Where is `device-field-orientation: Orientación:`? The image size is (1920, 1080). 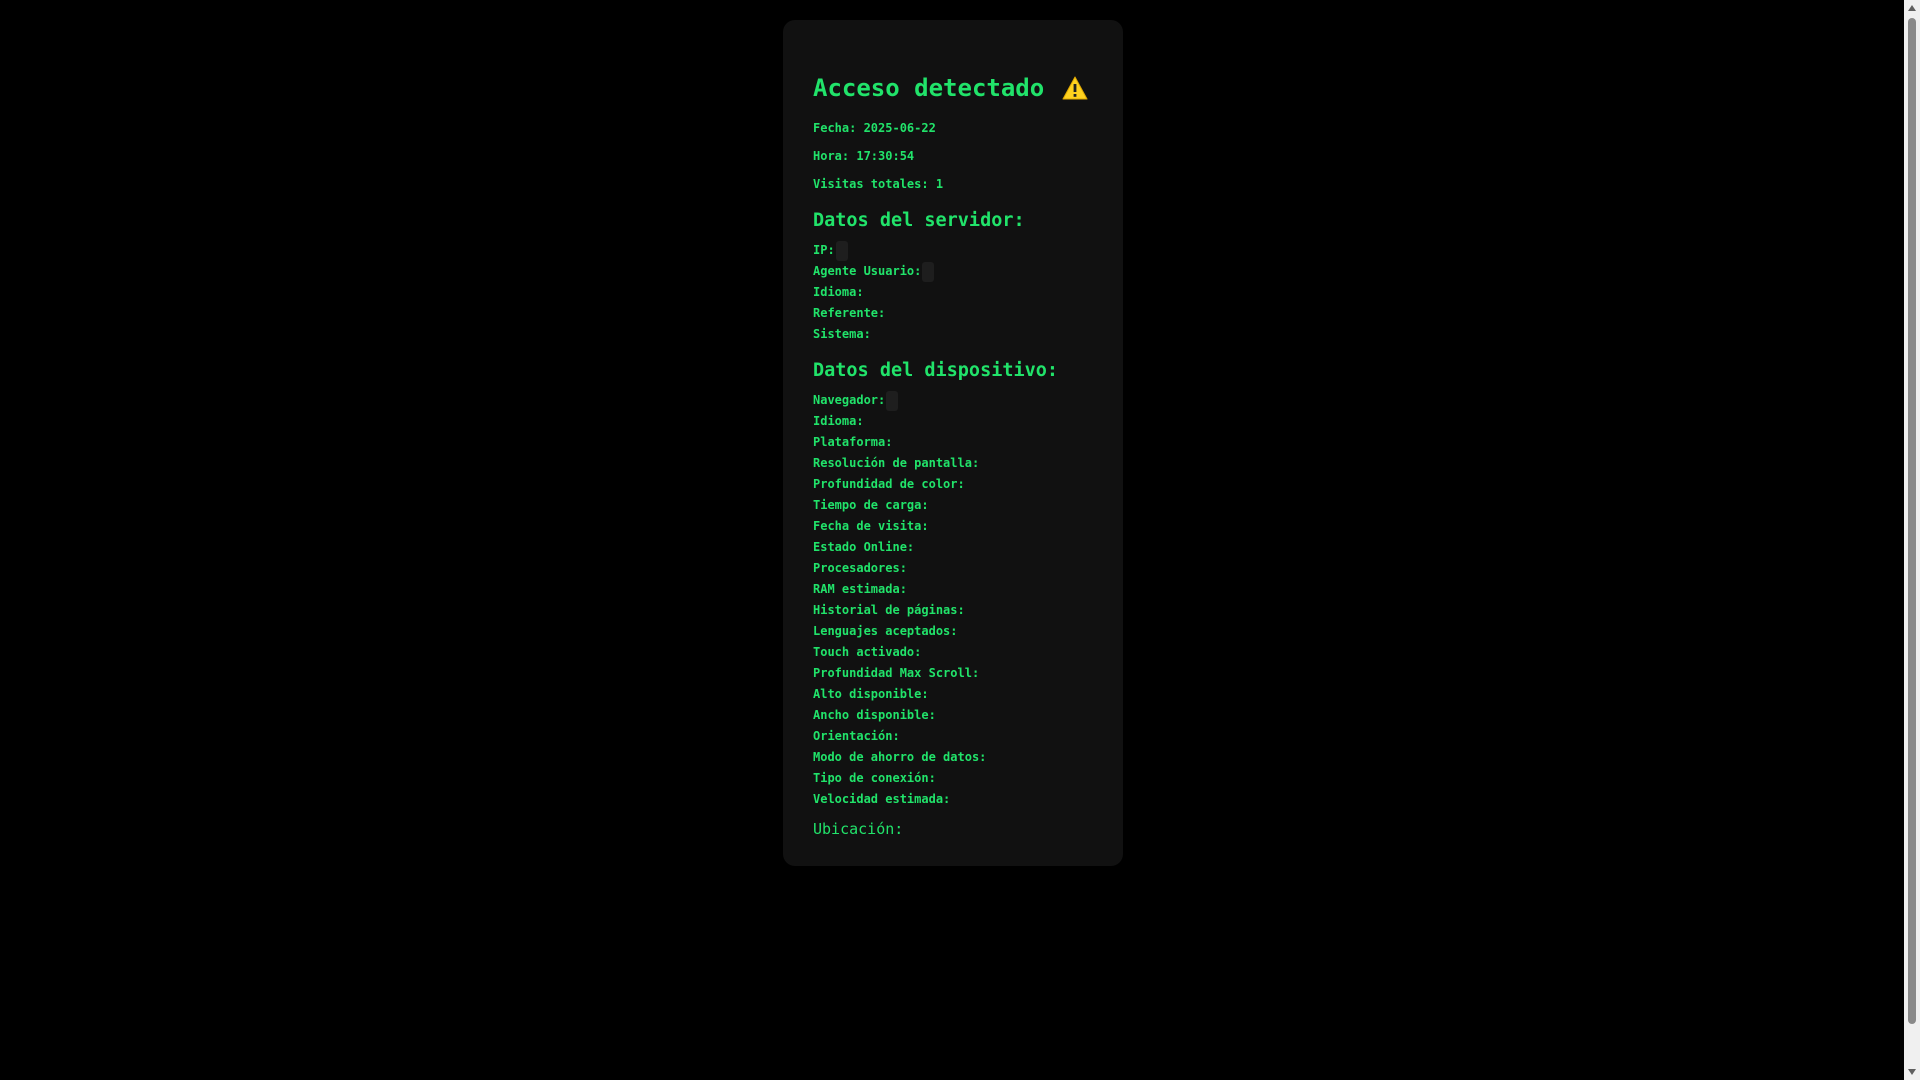
device-field-orientation: Orientación: is located at coordinates (953, 736).